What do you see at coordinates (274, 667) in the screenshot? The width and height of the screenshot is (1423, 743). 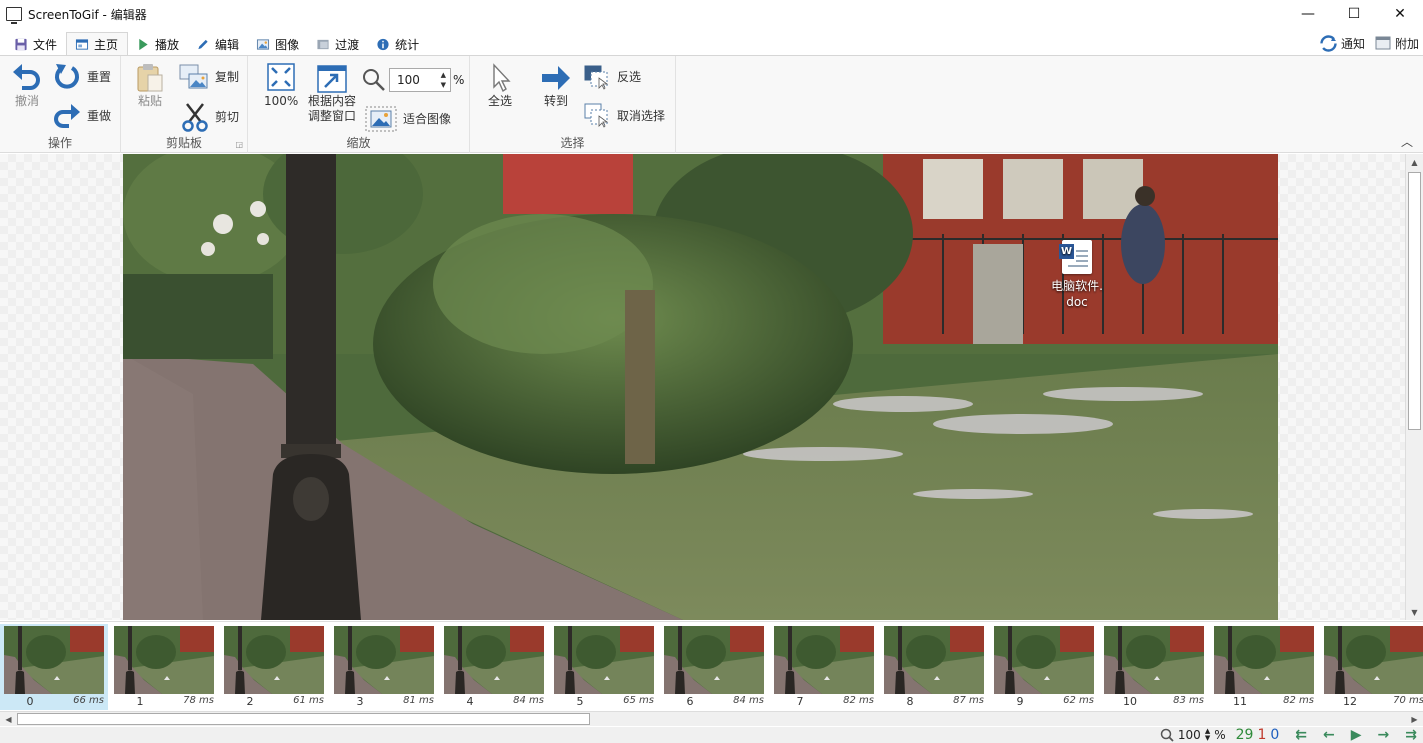 I see `frame-thumbnail: 2 61 ms` at bounding box center [274, 667].